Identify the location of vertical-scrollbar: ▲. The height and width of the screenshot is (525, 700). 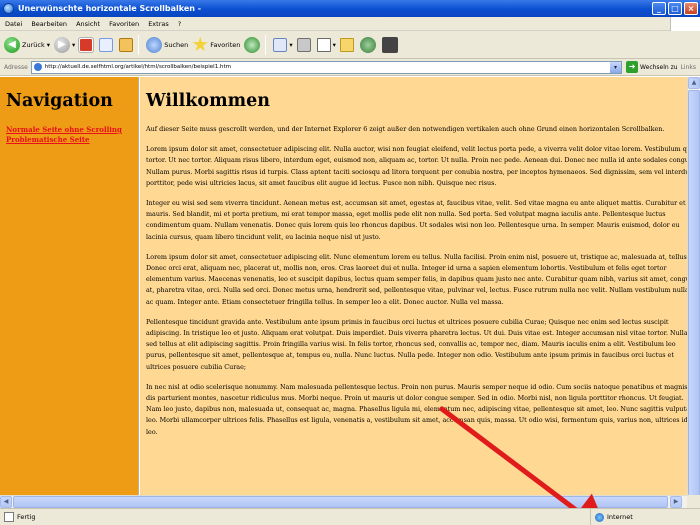
(693, 301).